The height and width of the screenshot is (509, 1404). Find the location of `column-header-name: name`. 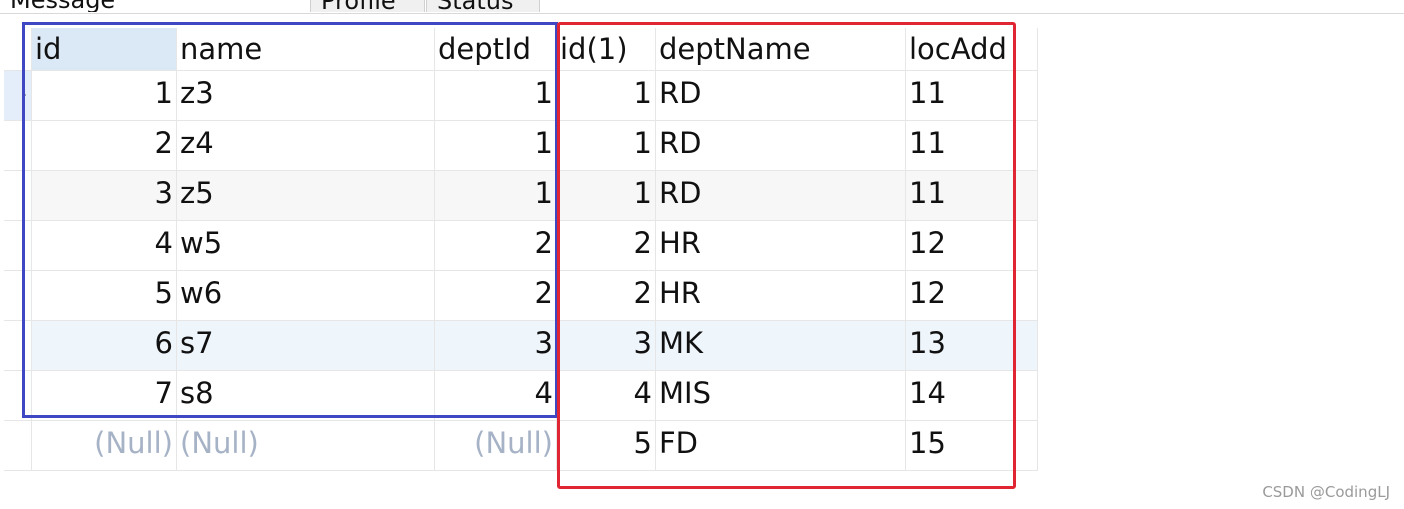

column-header-name: name is located at coordinates (306, 49).